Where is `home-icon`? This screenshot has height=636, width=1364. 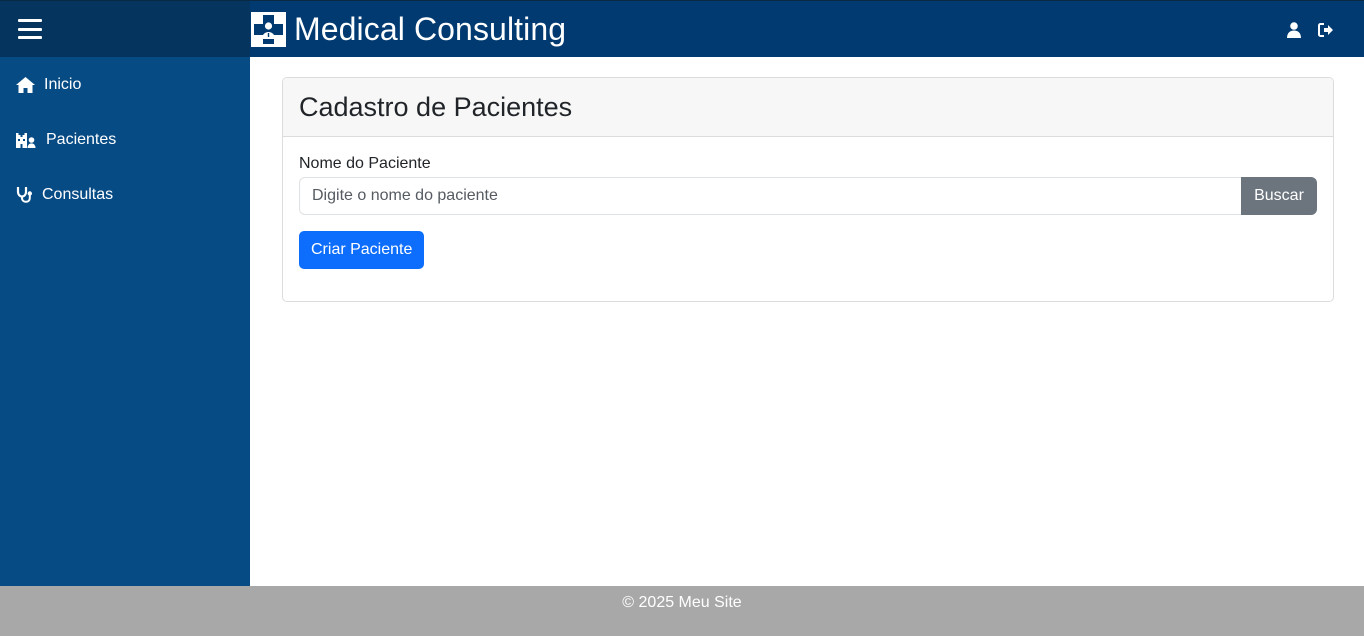
home-icon is located at coordinates (26, 85).